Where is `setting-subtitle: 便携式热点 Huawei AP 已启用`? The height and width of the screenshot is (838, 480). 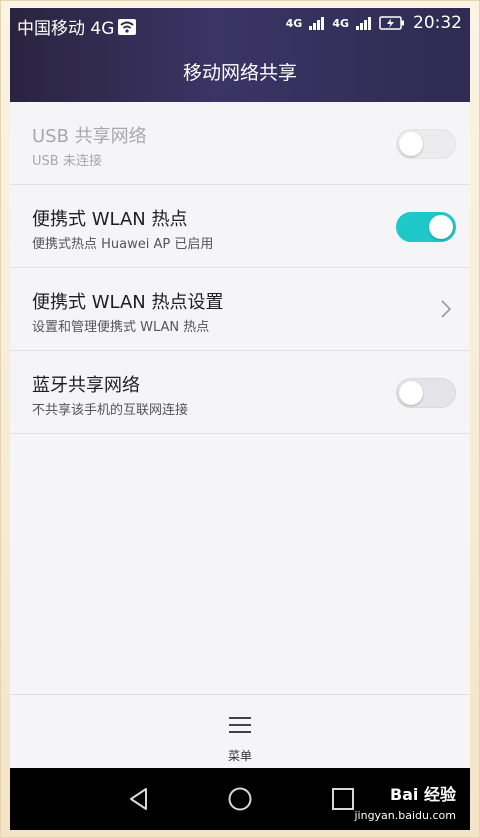 setting-subtitle: 便携式热点 Huawei AP 已启用 is located at coordinates (123, 244).